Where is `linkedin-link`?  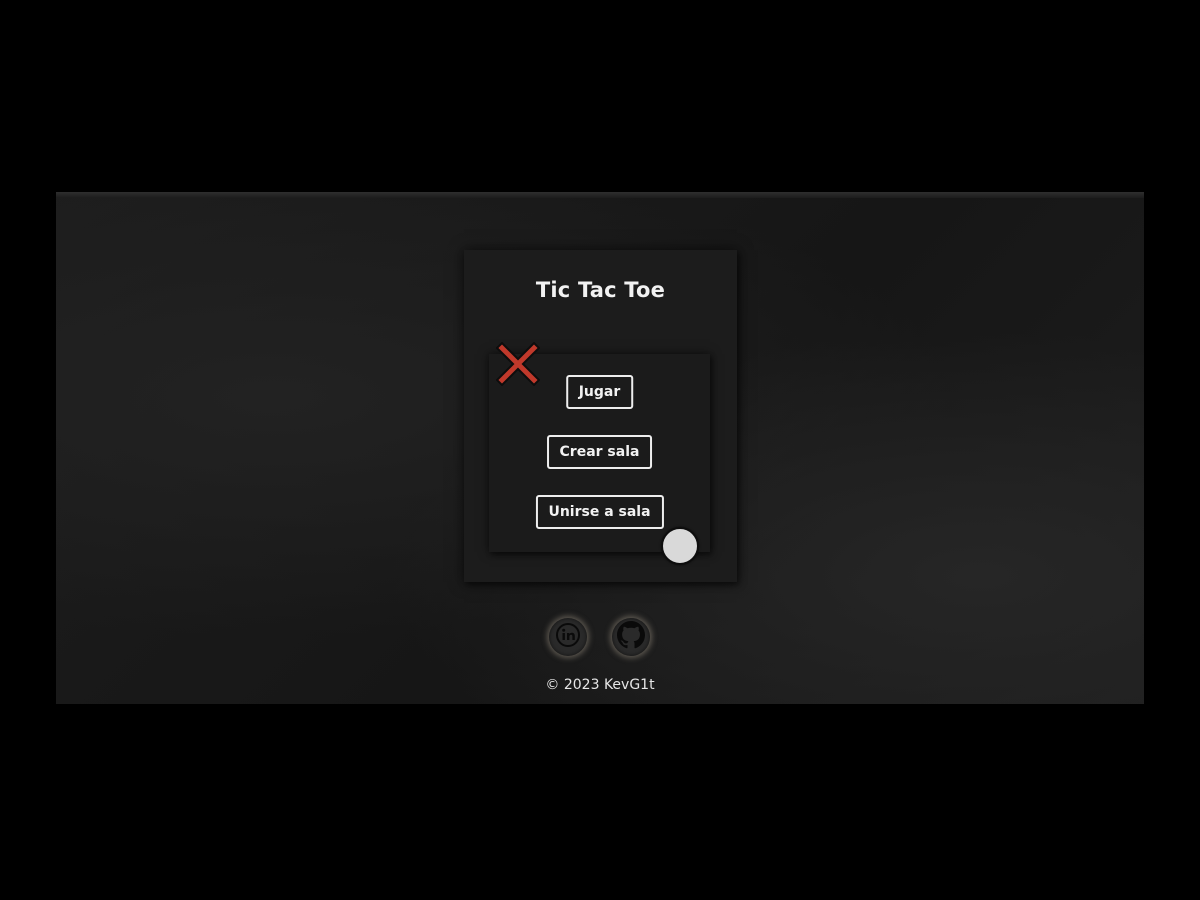
linkedin-link is located at coordinates (568, 637).